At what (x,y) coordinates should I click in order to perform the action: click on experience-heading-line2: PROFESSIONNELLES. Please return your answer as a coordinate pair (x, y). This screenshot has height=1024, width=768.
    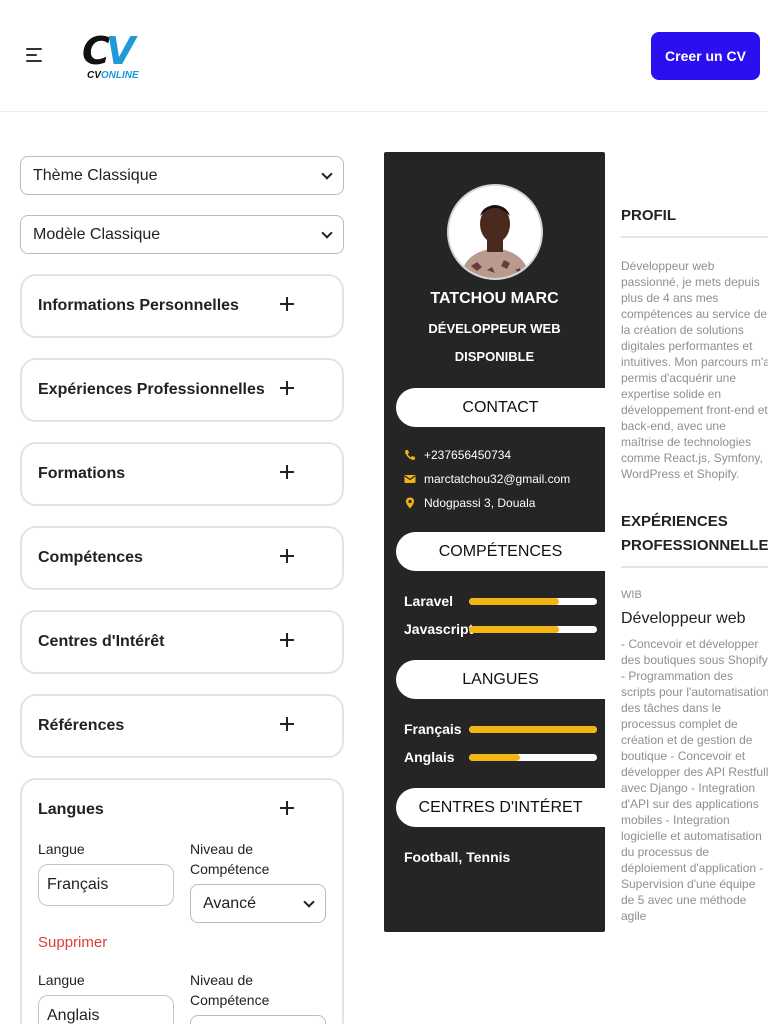
    Looking at the image, I should click on (694, 545).